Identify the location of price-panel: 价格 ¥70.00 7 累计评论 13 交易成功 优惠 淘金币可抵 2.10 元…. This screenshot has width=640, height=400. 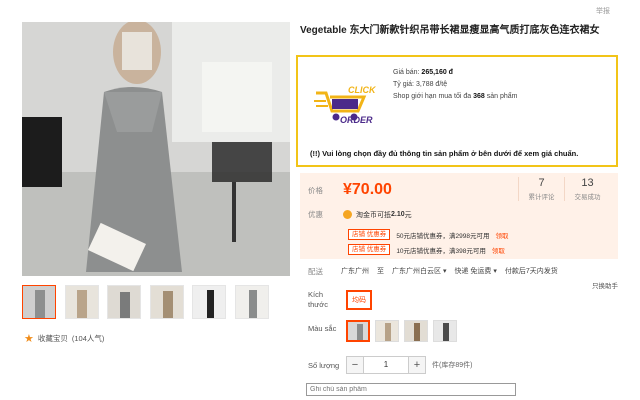
(459, 216).